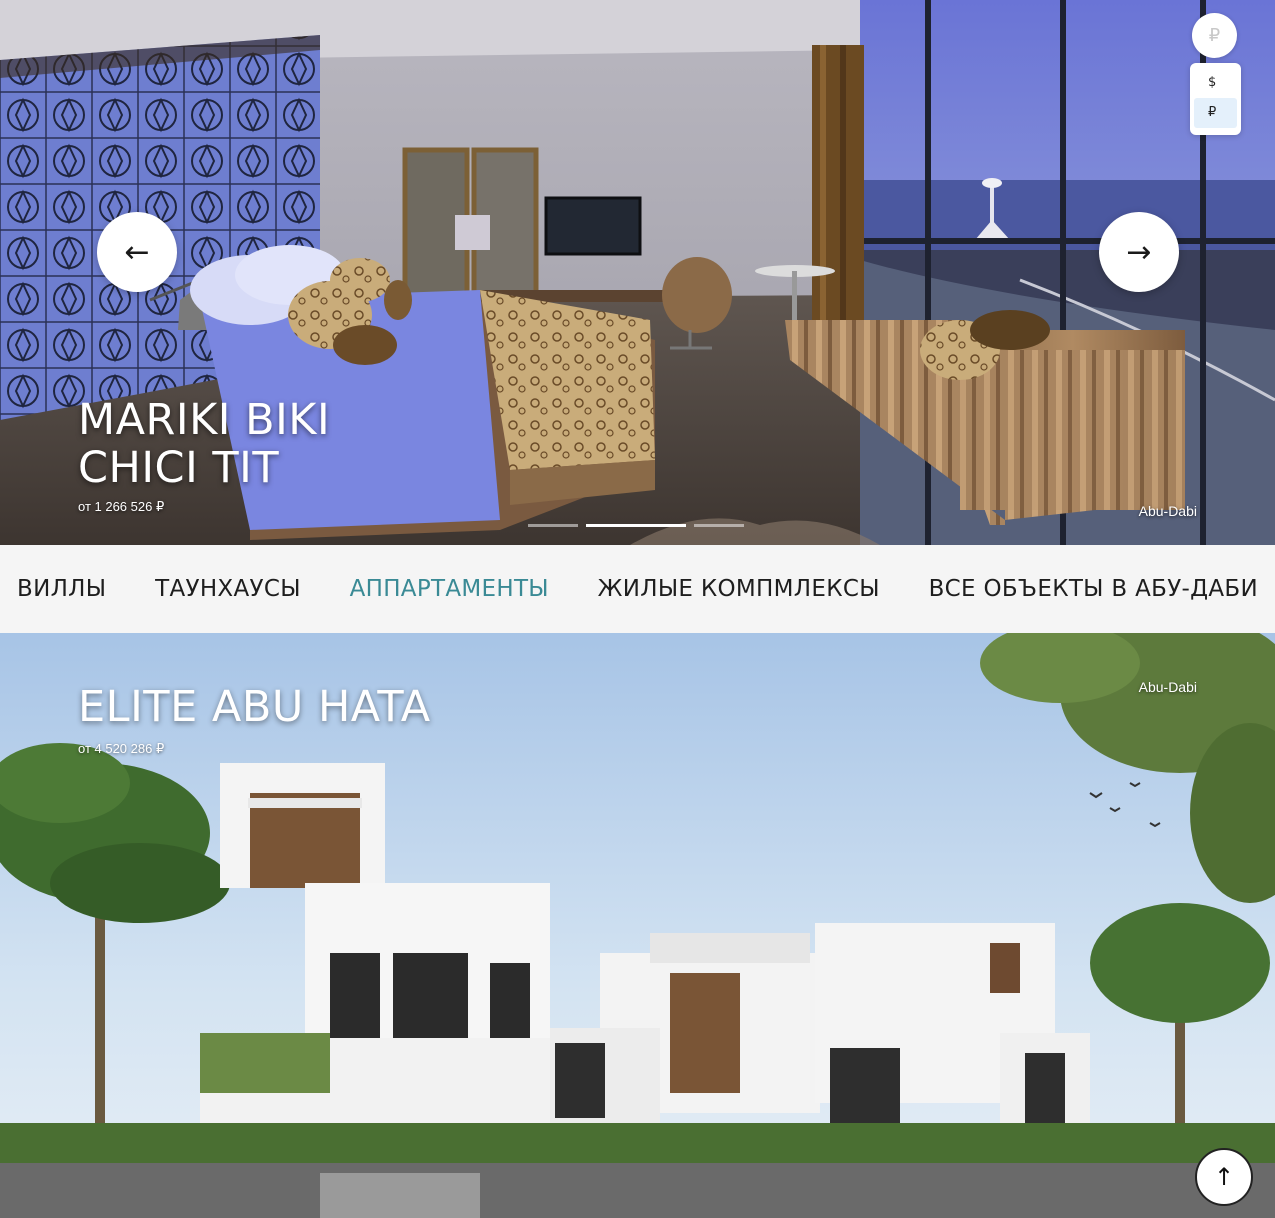 Image resolution: width=1275 pixels, height=1218 pixels. I want to click on next-slide-button: →, so click(1139, 252).